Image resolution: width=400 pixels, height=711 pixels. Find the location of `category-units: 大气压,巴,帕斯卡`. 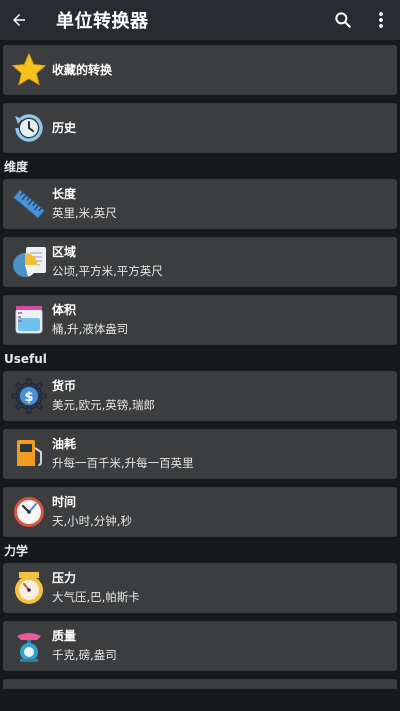

category-units: 大气压,巴,帕斯卡 is located at coordinates (96, 597).